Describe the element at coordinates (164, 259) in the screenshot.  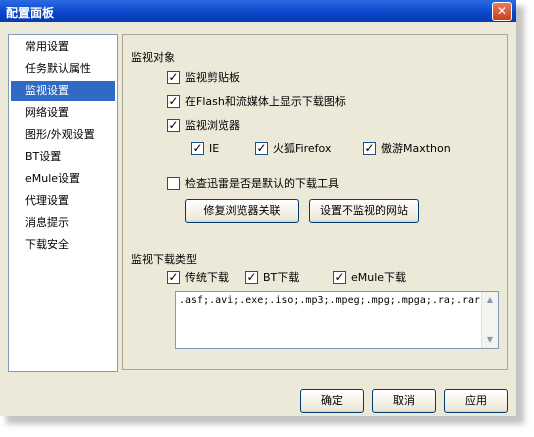
I see `download-types-title: 监视下载类型` at that location.